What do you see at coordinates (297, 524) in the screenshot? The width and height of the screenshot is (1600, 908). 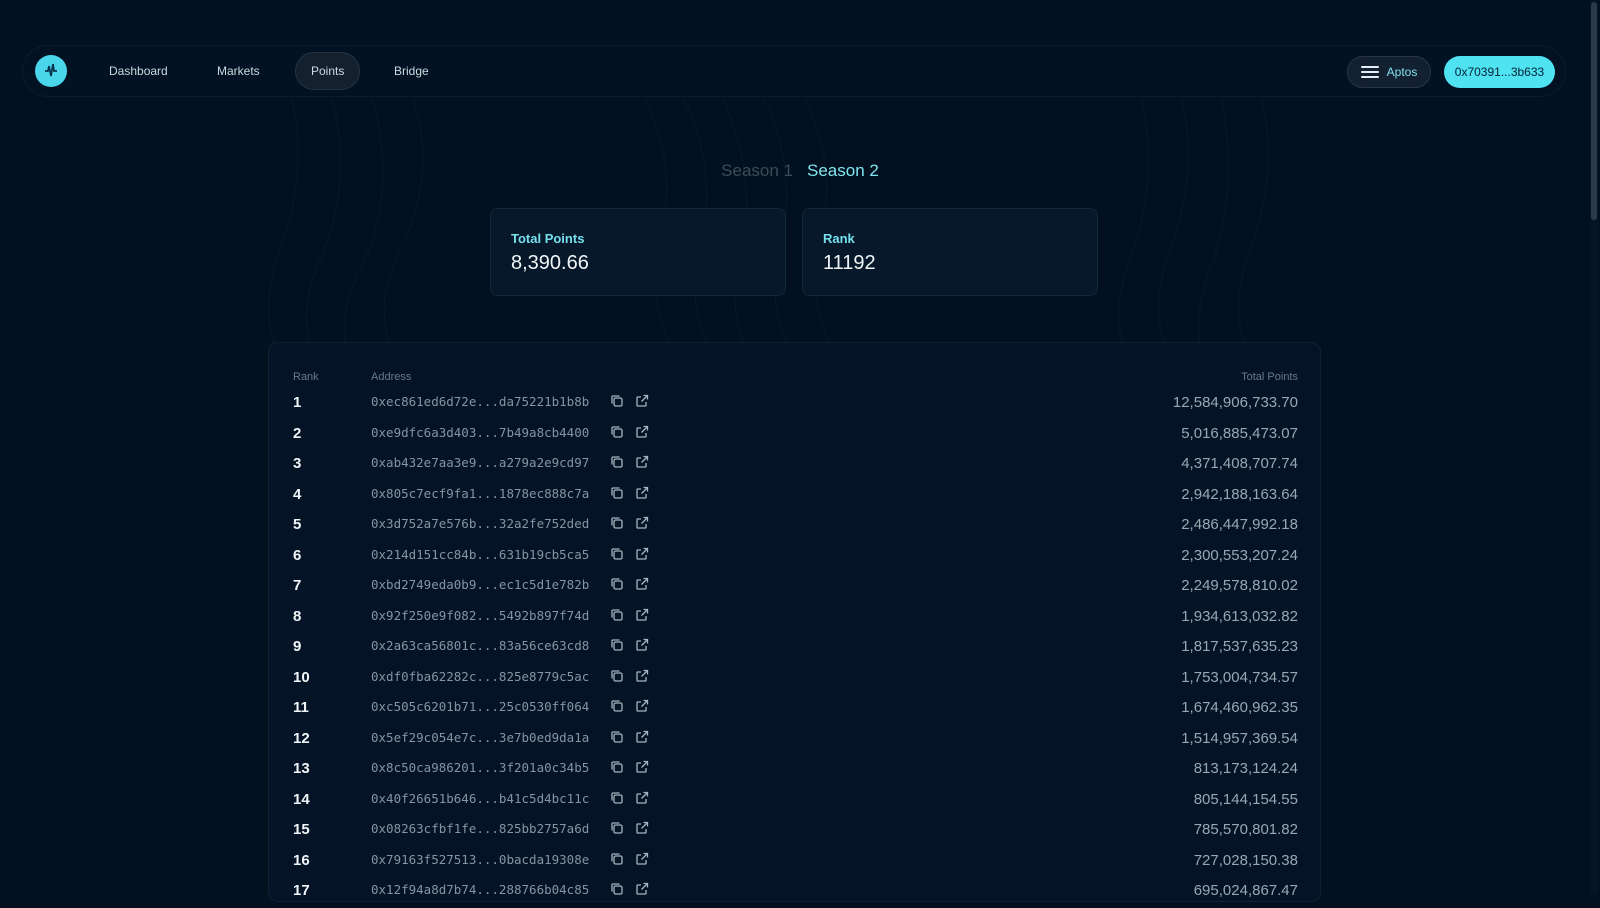 I see `row-rank: 5` at bounding box center [297, 524].